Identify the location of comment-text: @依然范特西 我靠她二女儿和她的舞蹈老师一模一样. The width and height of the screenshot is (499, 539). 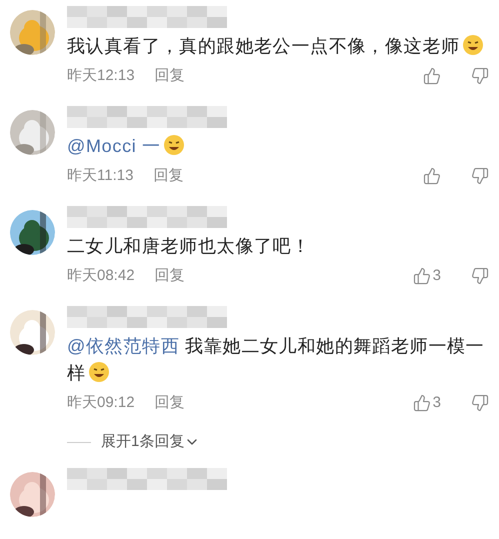
(276, 360).